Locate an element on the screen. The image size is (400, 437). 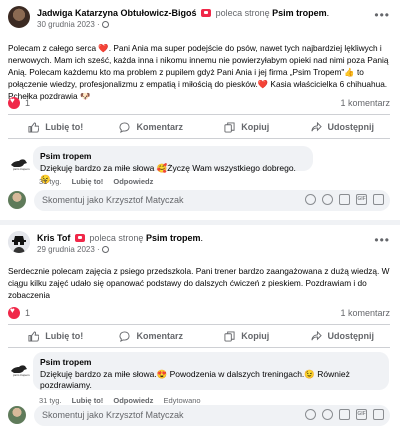
post-stats: 1 1 komentarz is located at coordinates (199, 103).